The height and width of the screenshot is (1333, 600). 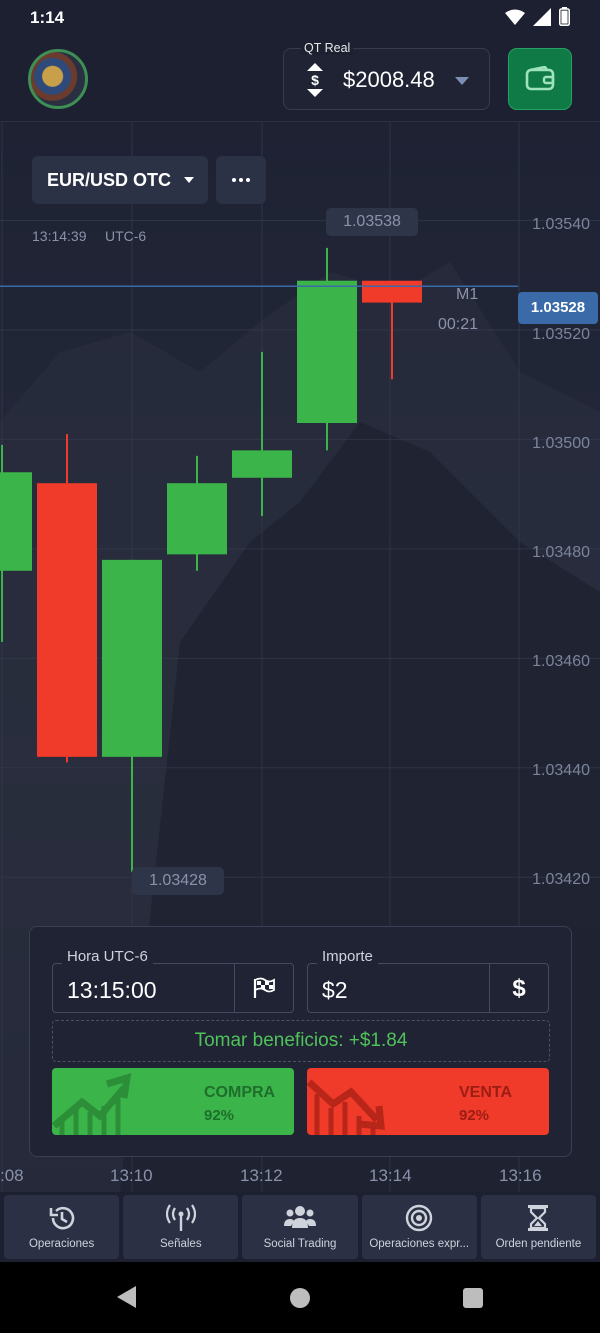 What do you see at coordinates (561, 661) in the screenshot?
I see `y-axis-label: 1.03460` at bounding box center [561, 661].